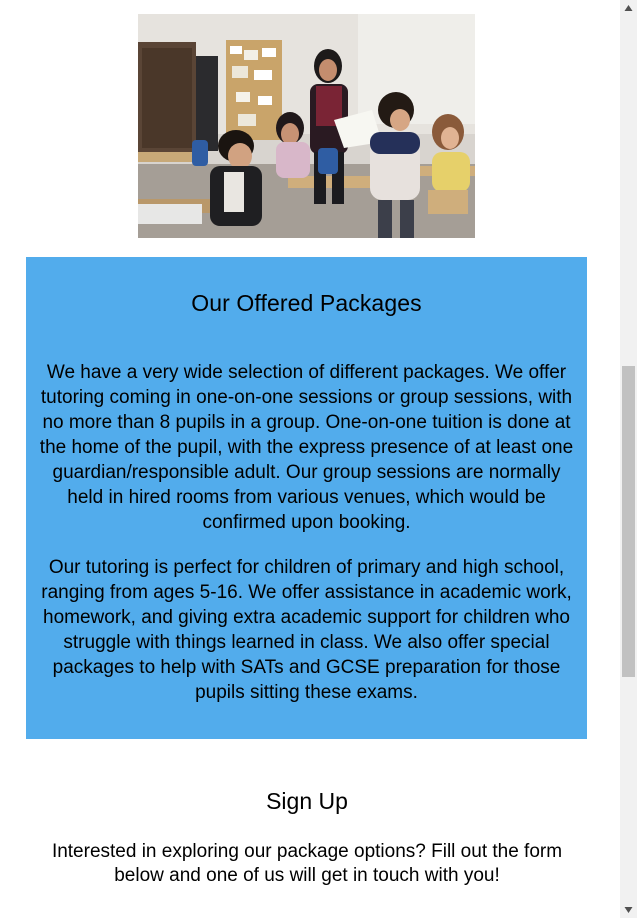 Image resolution: width=637 pixels, height=923 pixels. I want to click on classroom-photo-illustration, so click(306, 126).